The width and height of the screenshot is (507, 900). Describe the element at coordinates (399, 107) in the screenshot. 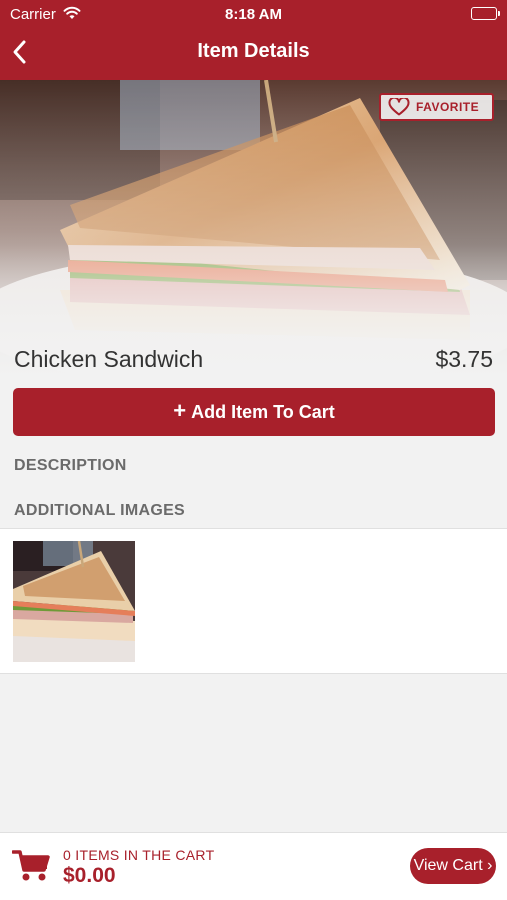

I see `heart-outline-icon` at that location.